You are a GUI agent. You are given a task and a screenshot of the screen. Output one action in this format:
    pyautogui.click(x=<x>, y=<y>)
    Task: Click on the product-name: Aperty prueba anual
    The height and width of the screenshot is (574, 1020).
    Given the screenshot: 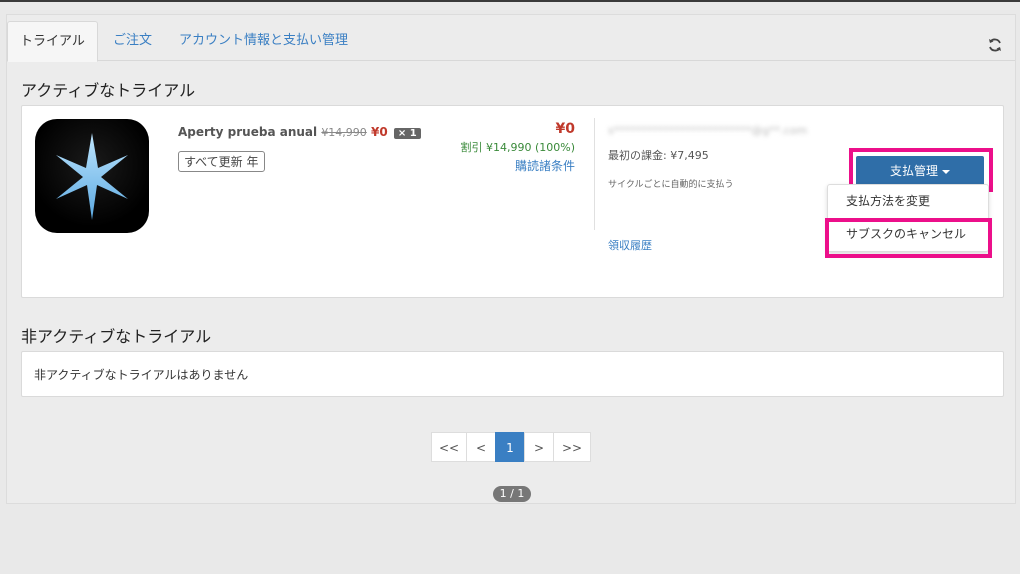 What is the action you would take?
    pyautogui.click(x=248, y=132)
    